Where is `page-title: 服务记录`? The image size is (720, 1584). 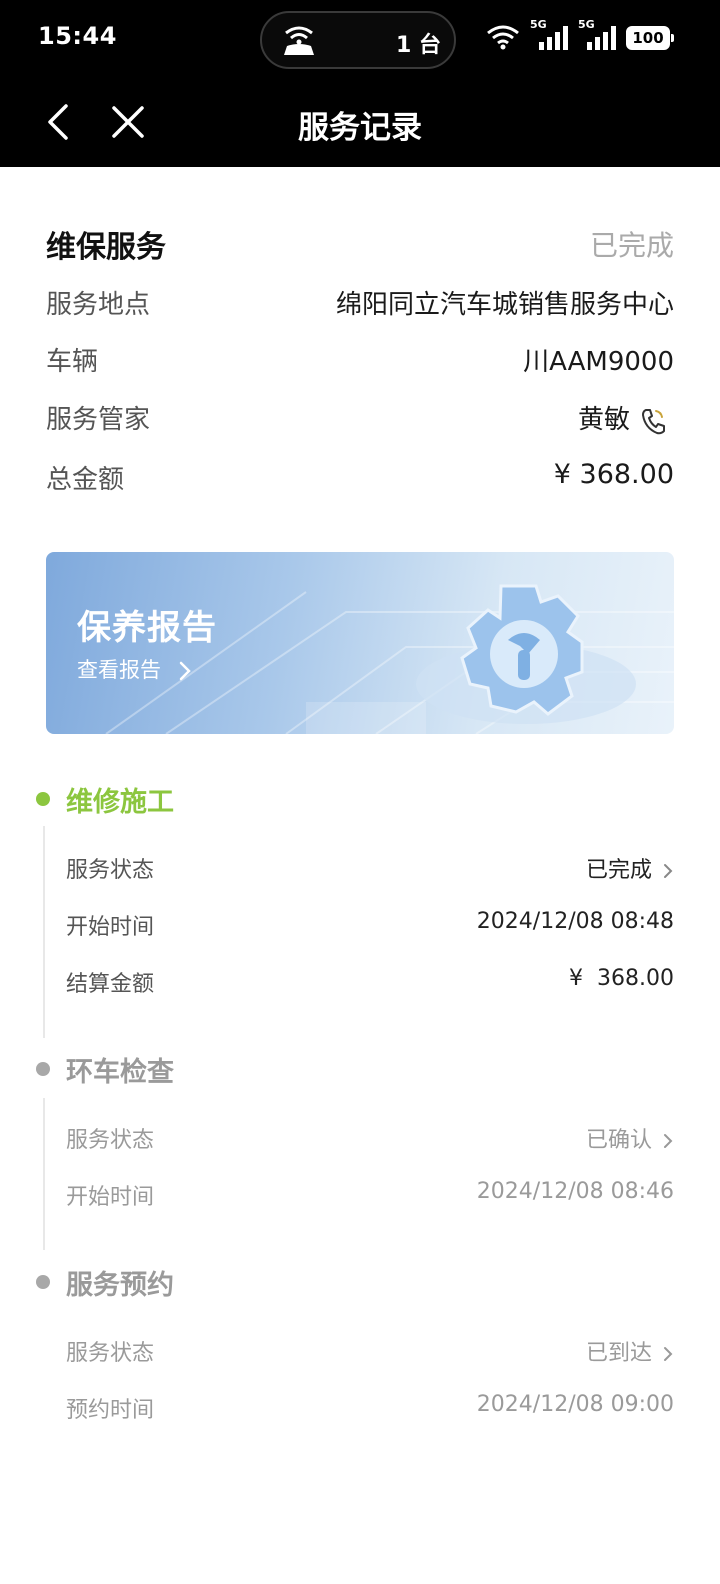
page-title: 服务记录 is located at coordinates (360, 128).